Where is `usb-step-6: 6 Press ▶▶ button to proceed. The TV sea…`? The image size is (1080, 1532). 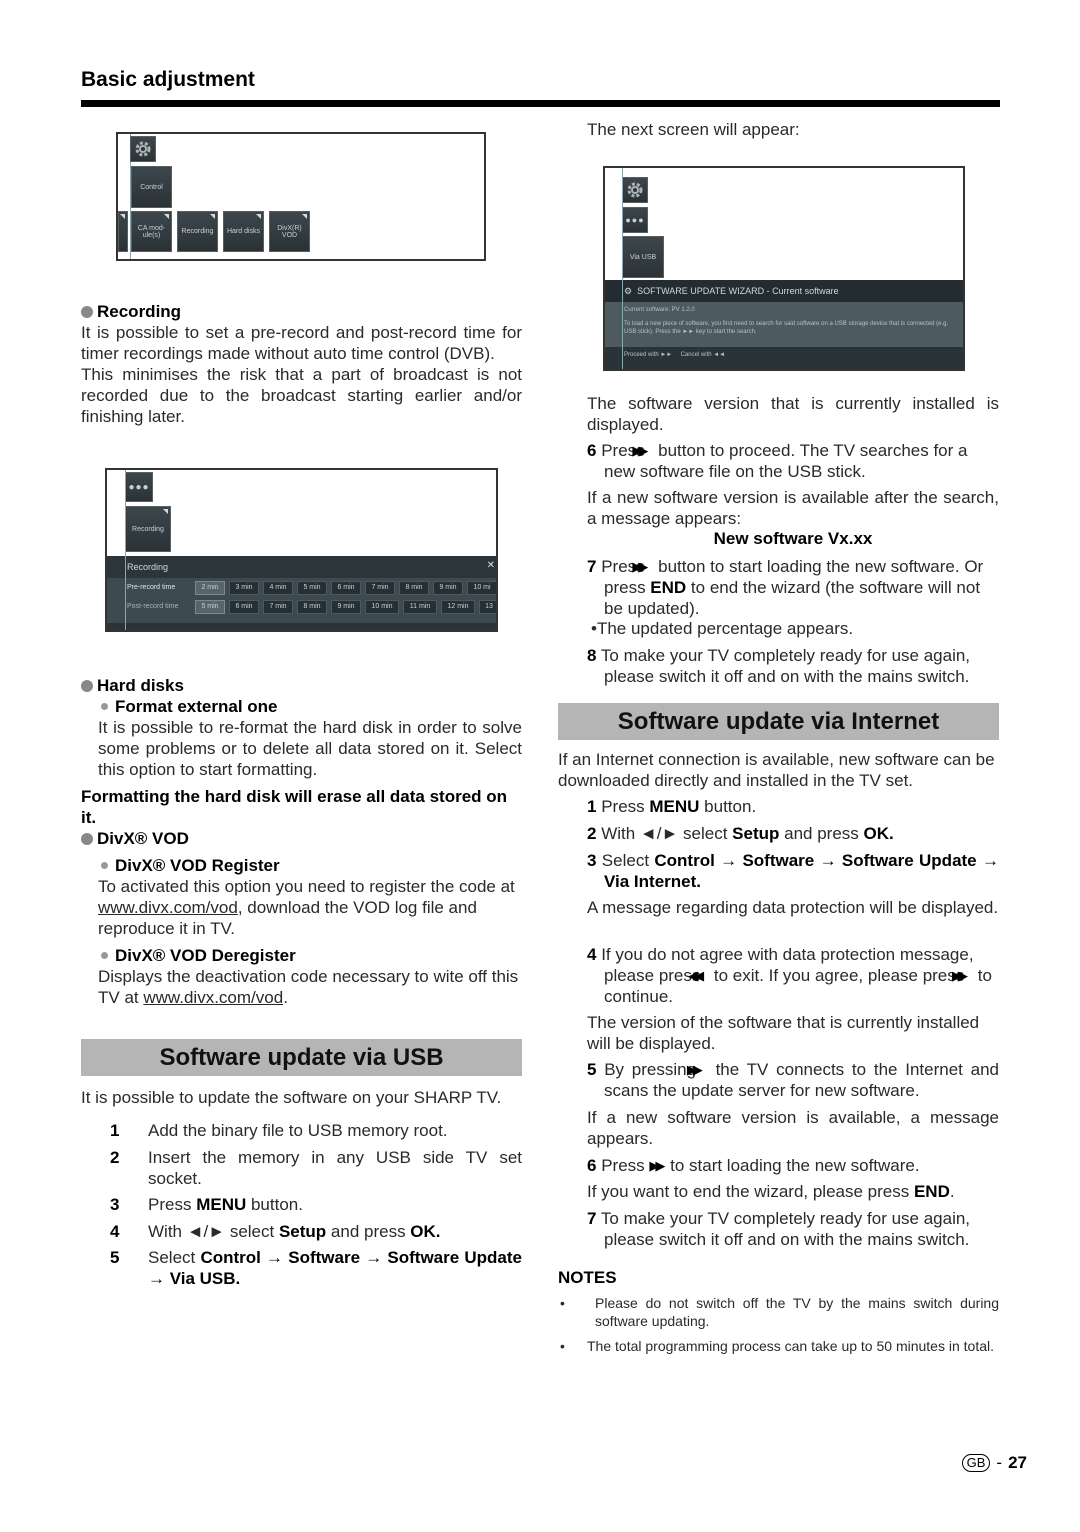 usb-step-6: 6 Press ▶▶ button to proceed. The TV sea… is located at coordinates (777, 461).